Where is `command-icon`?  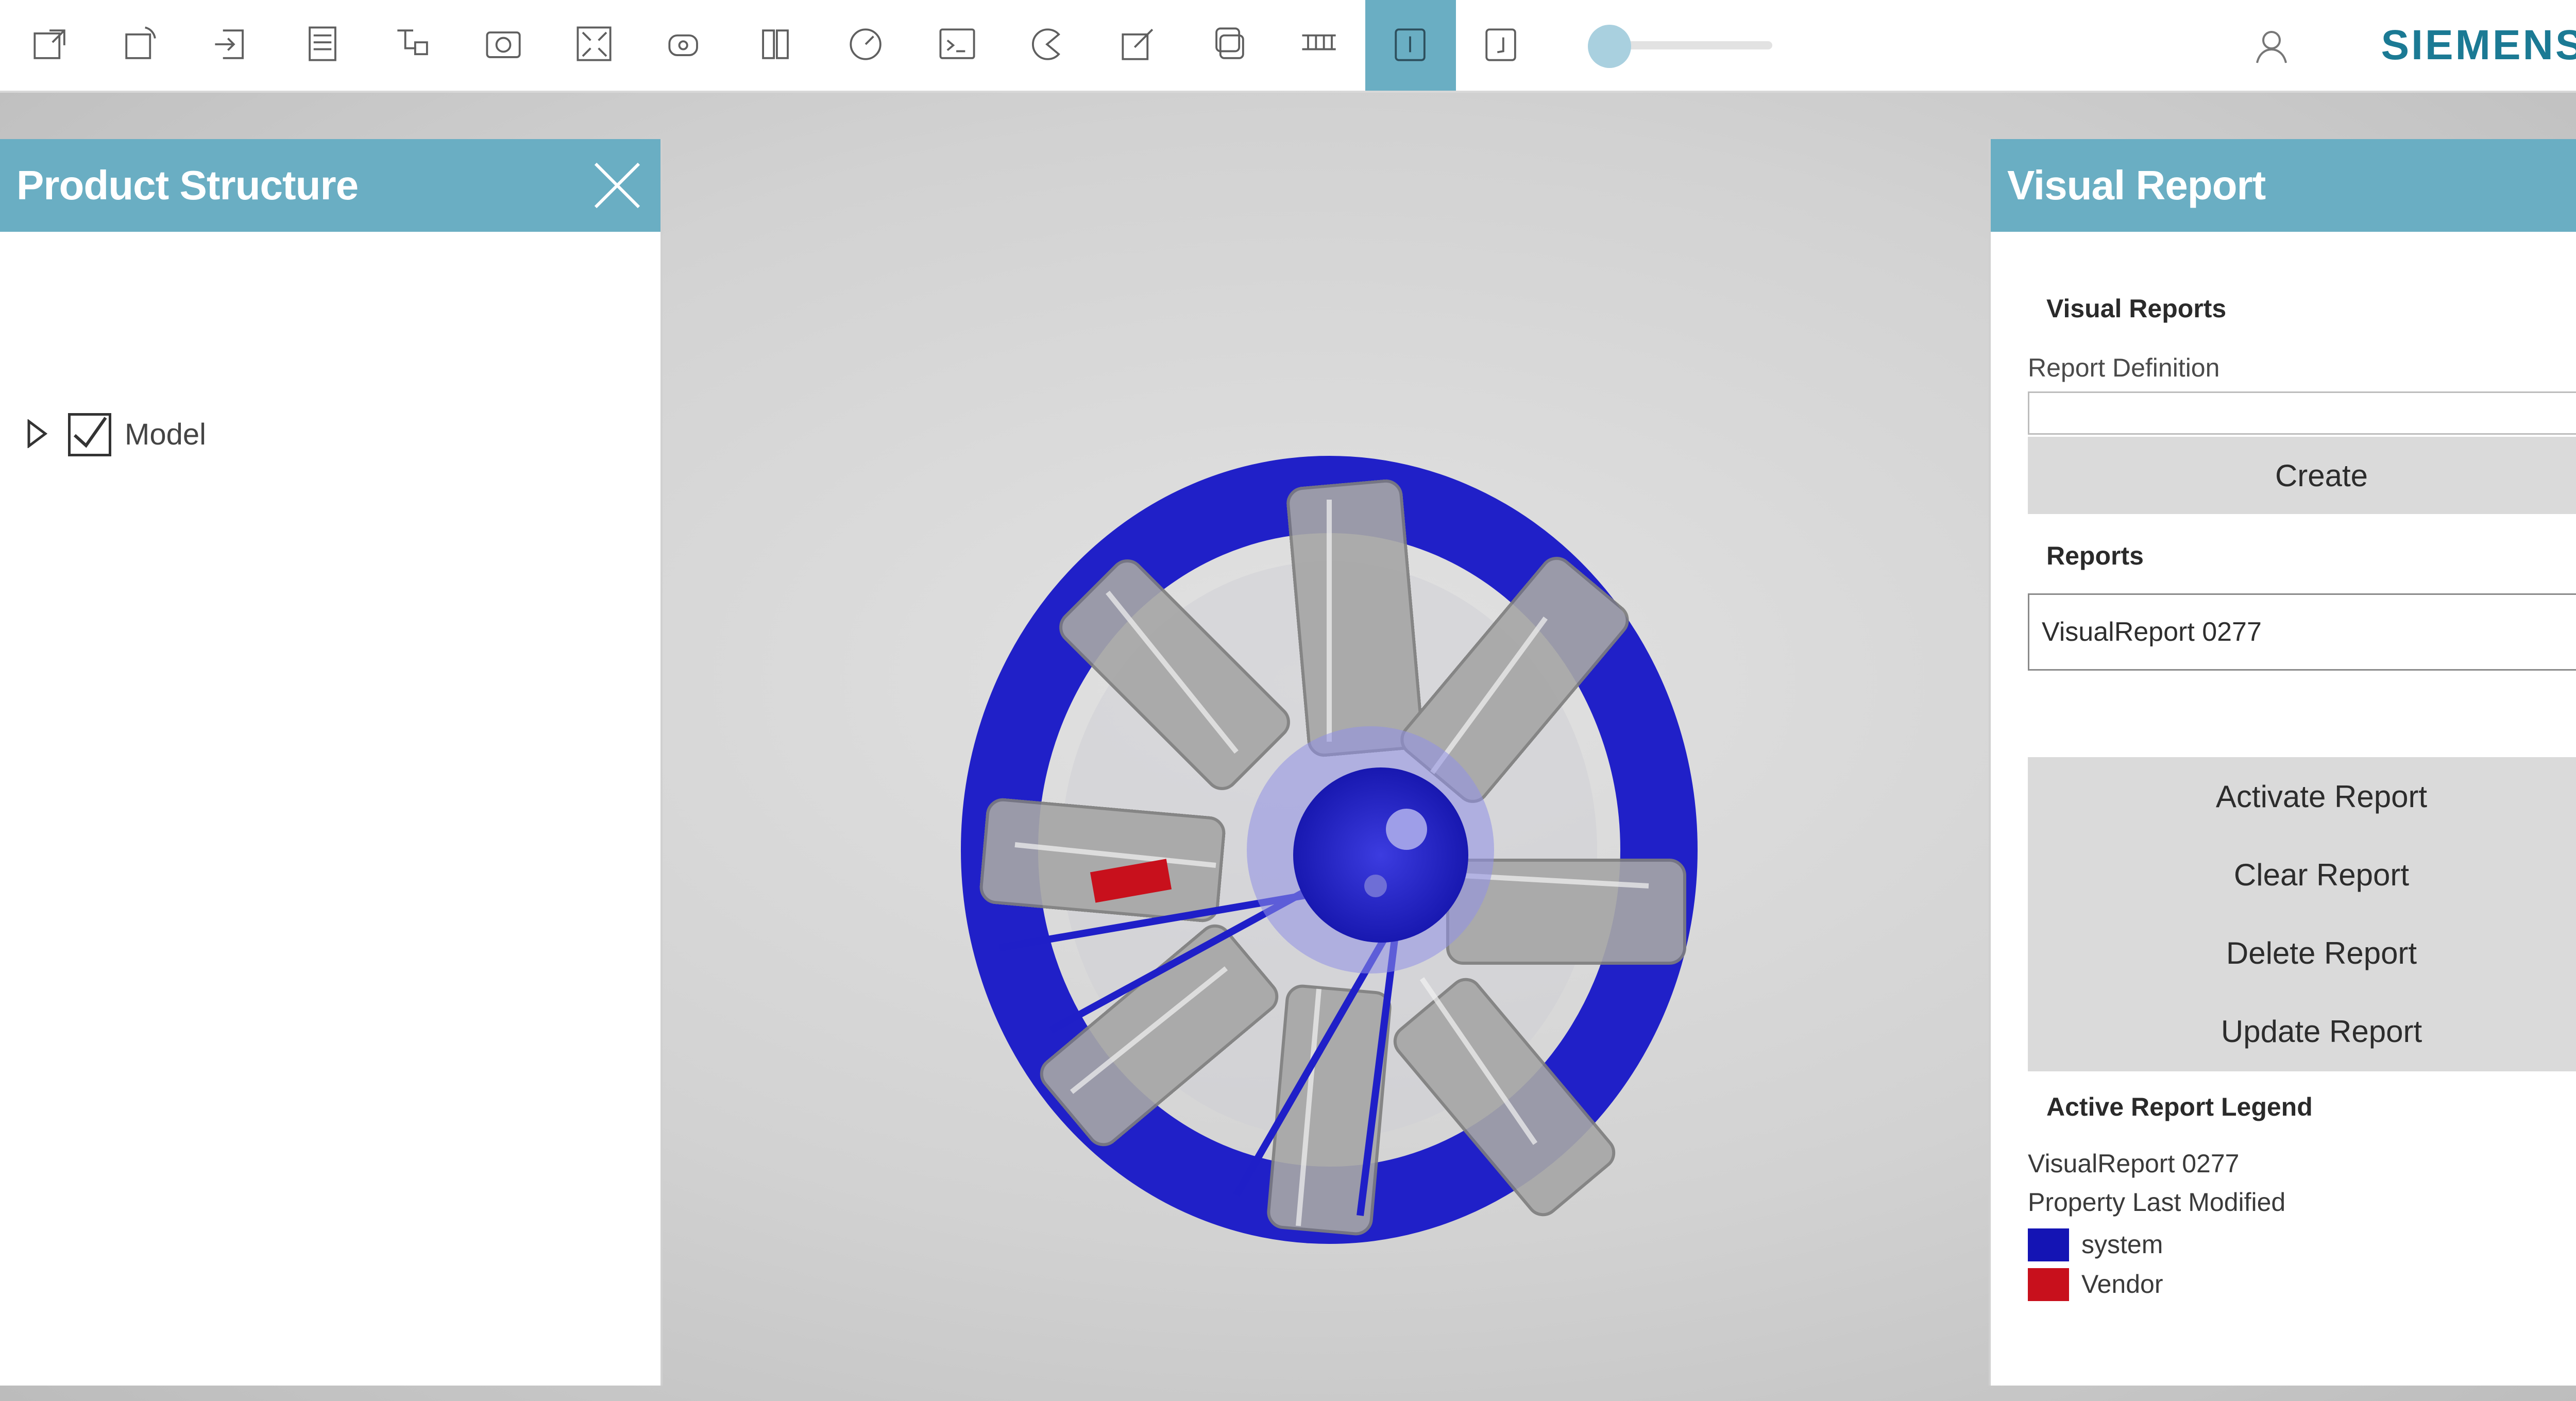 command-icon is located at coordinates (957, 46).